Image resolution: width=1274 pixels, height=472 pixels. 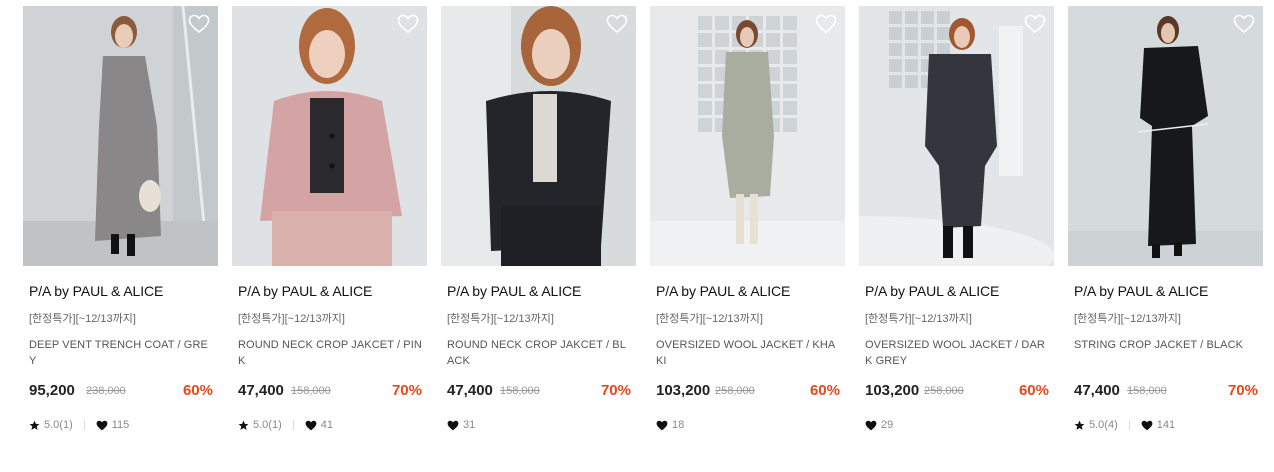 What do you see at coordinates (749, 354) in the screenshot?
I see `product-name: OVERSIZED WOOL JACKET / KHAKI` at bounding box center [749, 354].